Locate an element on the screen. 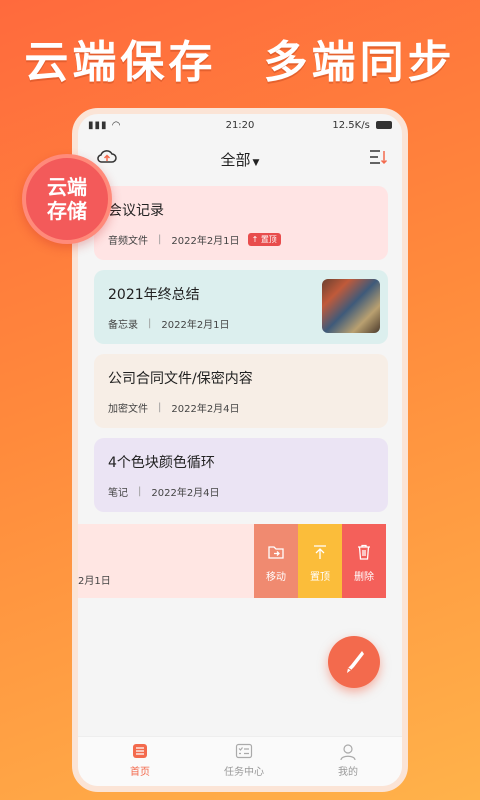 The height and width of the screenshot is (800, 480). trash-icon is located at coordinates (364, 553).